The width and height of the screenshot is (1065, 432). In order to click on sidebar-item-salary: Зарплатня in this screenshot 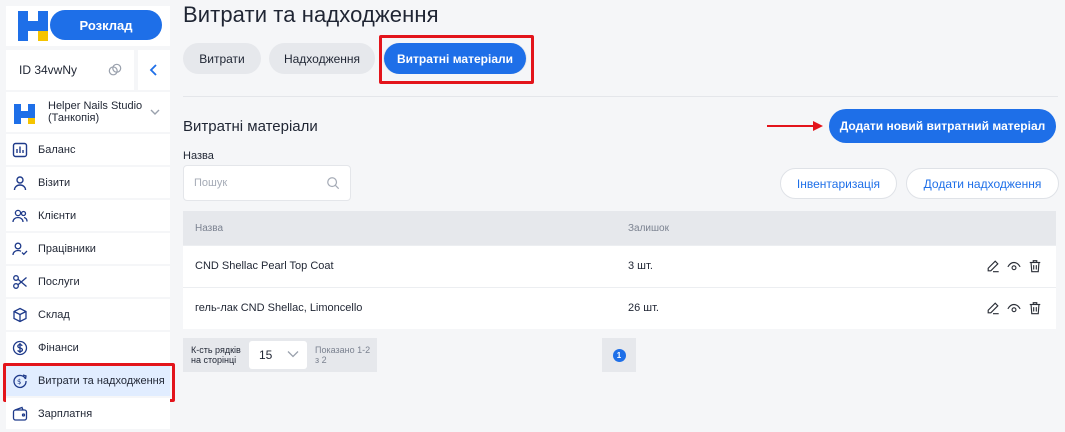, I will do `click(88, 413)`.